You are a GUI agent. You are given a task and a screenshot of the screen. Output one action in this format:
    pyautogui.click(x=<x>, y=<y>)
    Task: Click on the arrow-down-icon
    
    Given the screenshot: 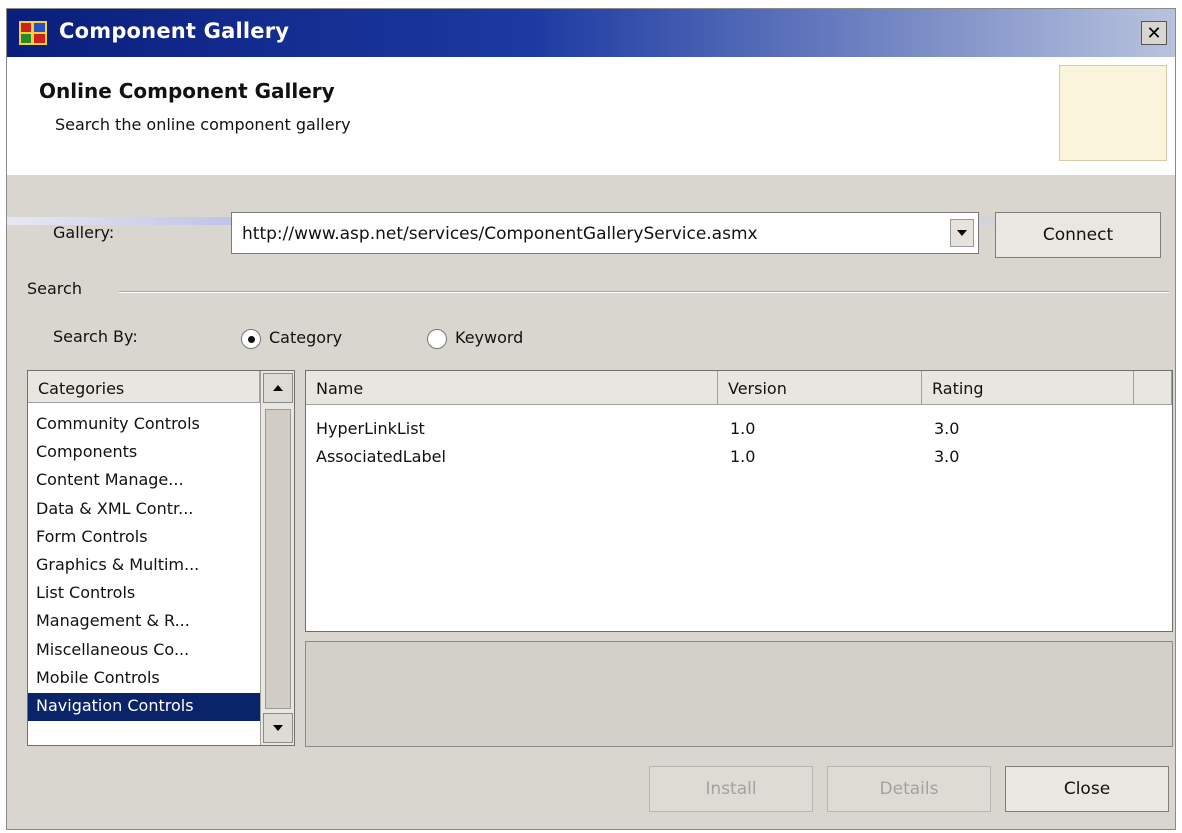 What is the action you would take?
    pyautogui.click(x=278, y=728)
    